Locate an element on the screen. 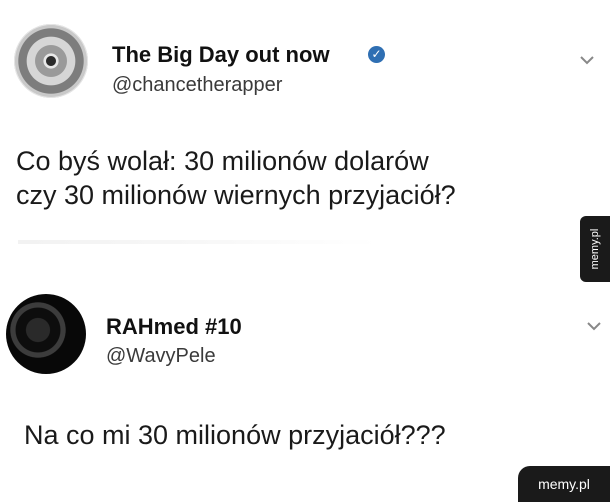 Image resolution: width=610 pixels, height=502 pixels. display-name: The Big Day out now is located at coordinates (221, 55).